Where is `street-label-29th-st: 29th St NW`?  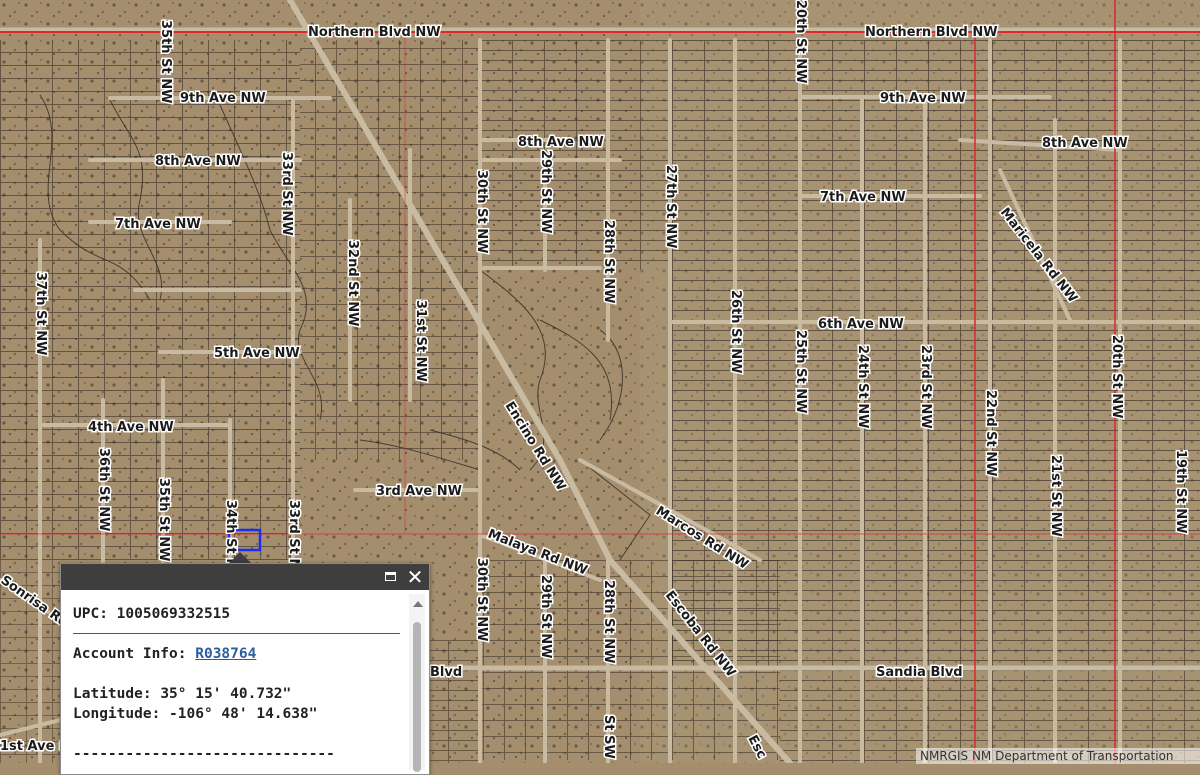 street-label-29th-st: 29th St NW is located at coordinates (545, 191).